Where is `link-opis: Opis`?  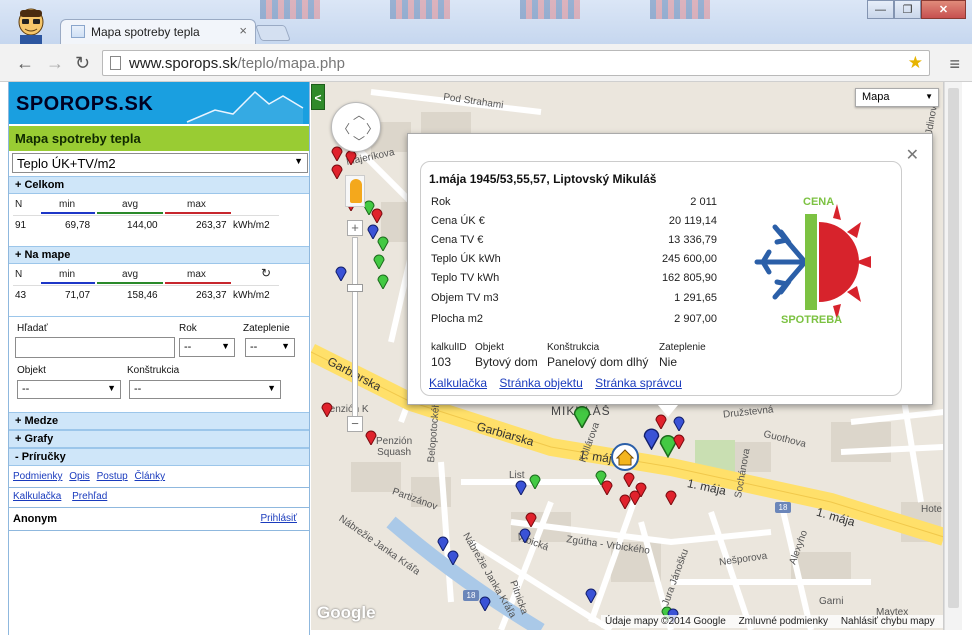 link-opis: Opis is located at coordinates (79, 476).